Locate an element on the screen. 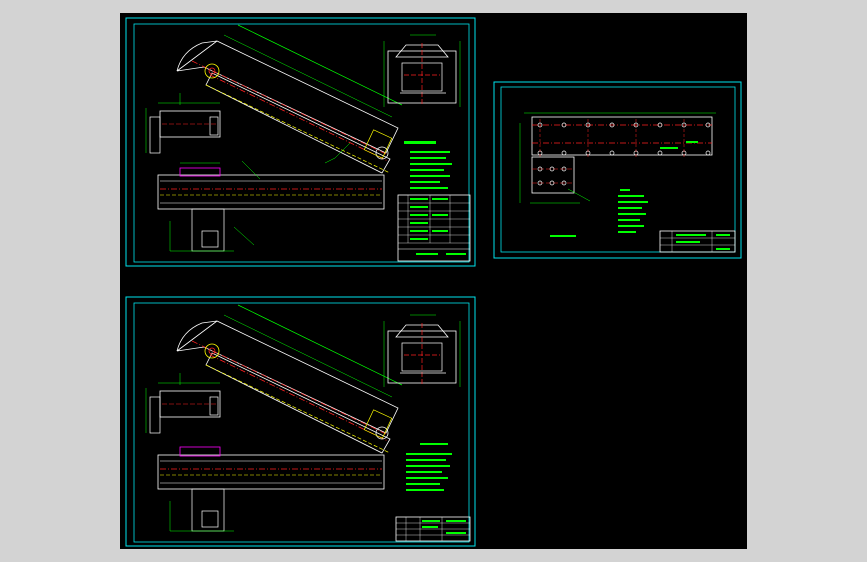 The width and height of the screenshot is (867, 562). parts-table is located at coordinates (434, 228).